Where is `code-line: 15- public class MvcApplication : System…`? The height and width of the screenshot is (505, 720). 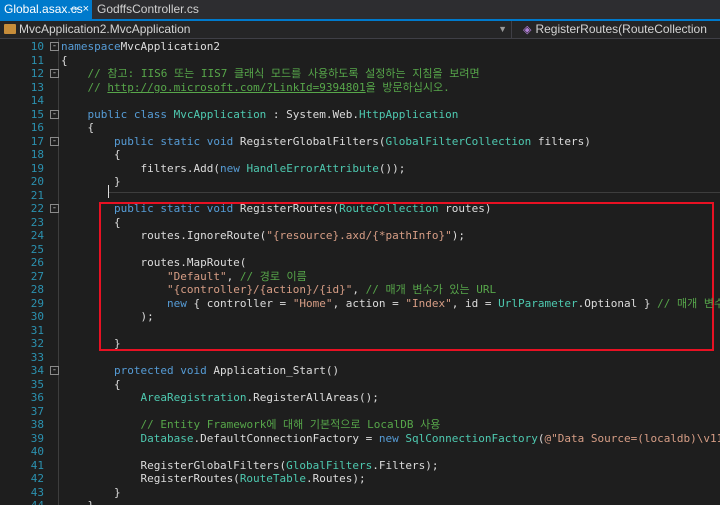
code-line: 15- public class MvcApplication : System… is located at coordinates (360, 114).